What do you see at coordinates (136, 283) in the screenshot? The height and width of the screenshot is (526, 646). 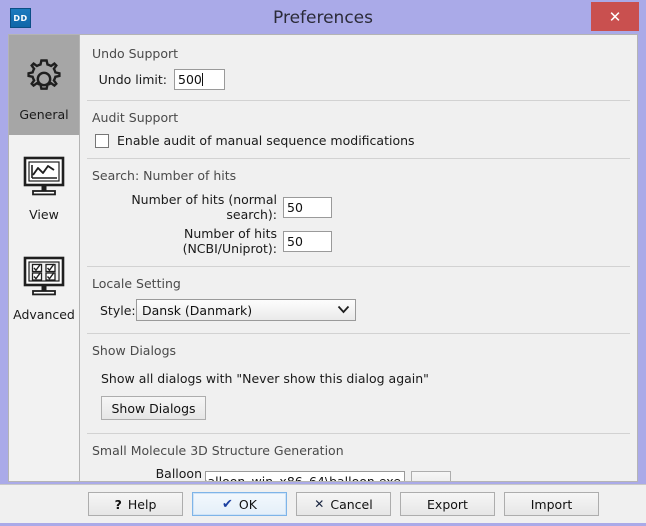 I see `section-locale-setting-title: Locale Setting` at bounding box center [136, 283].